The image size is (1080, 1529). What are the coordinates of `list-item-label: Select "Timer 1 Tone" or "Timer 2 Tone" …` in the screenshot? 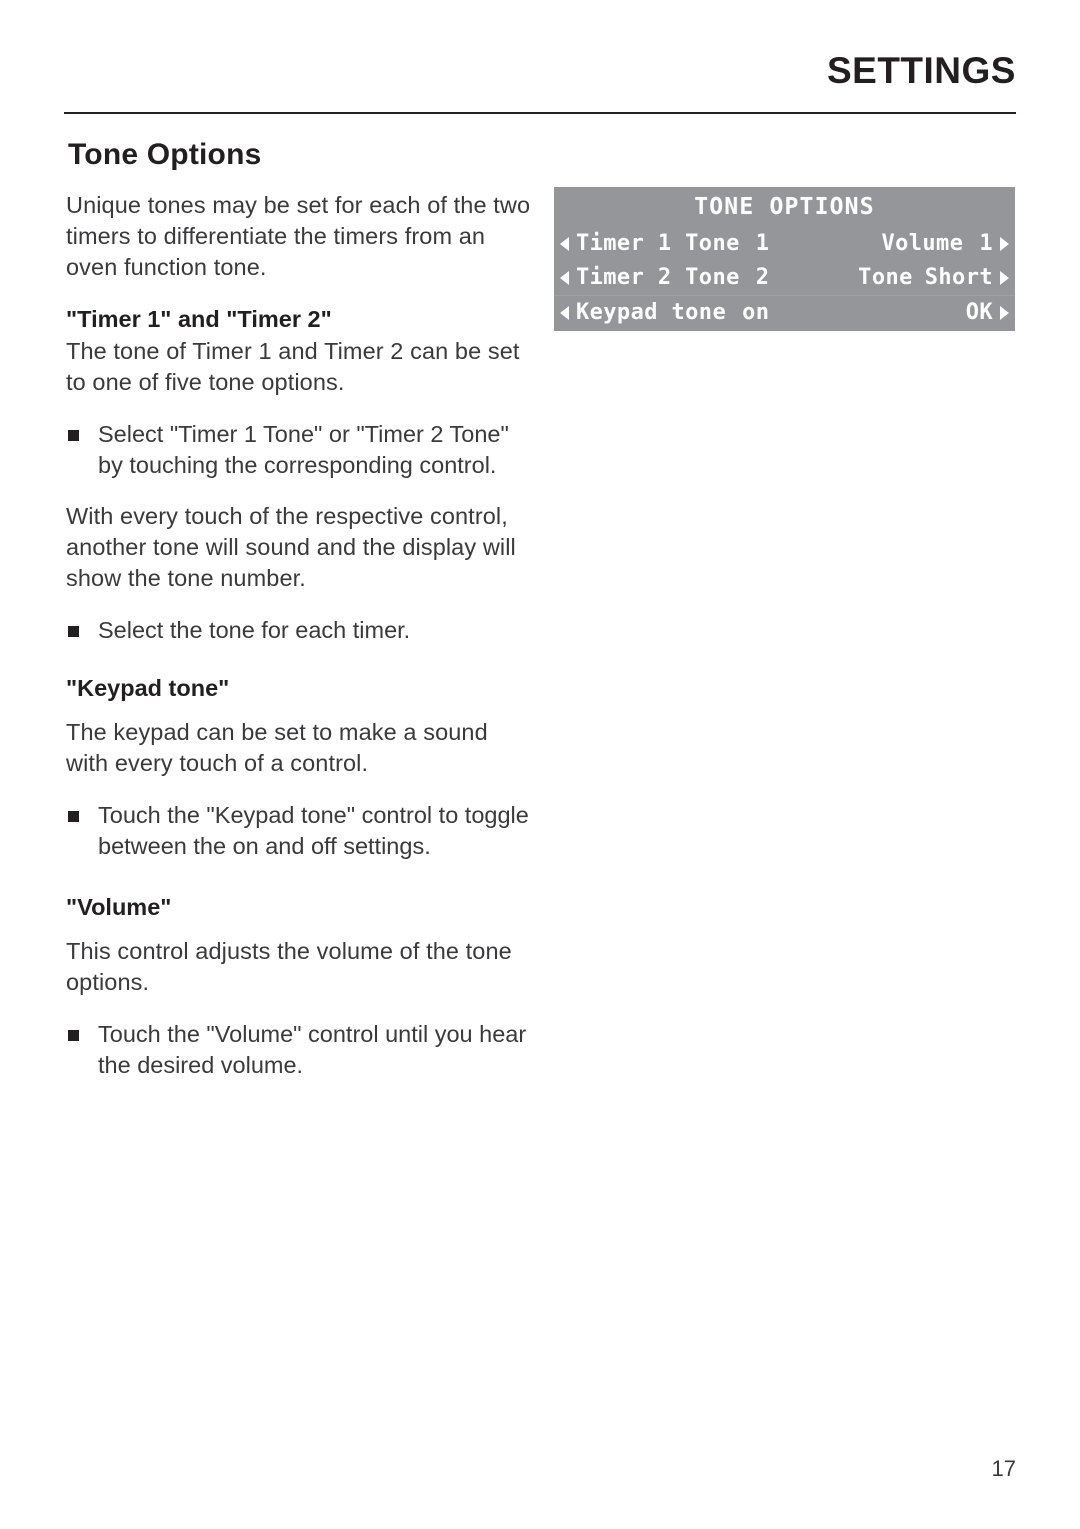 It's located at (303, 449).